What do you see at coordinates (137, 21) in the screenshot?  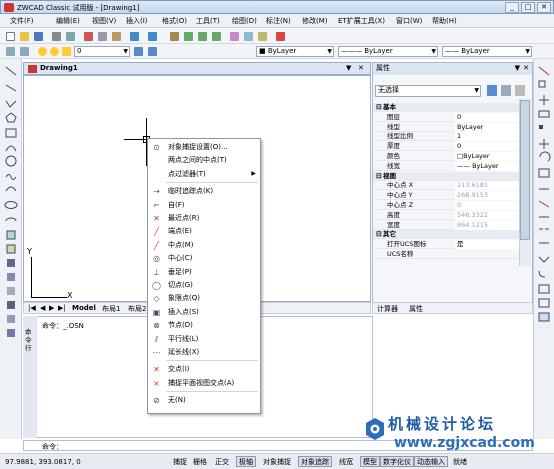 I see `menu-item-3: 插入(I)` at bounding box center [137, 21].